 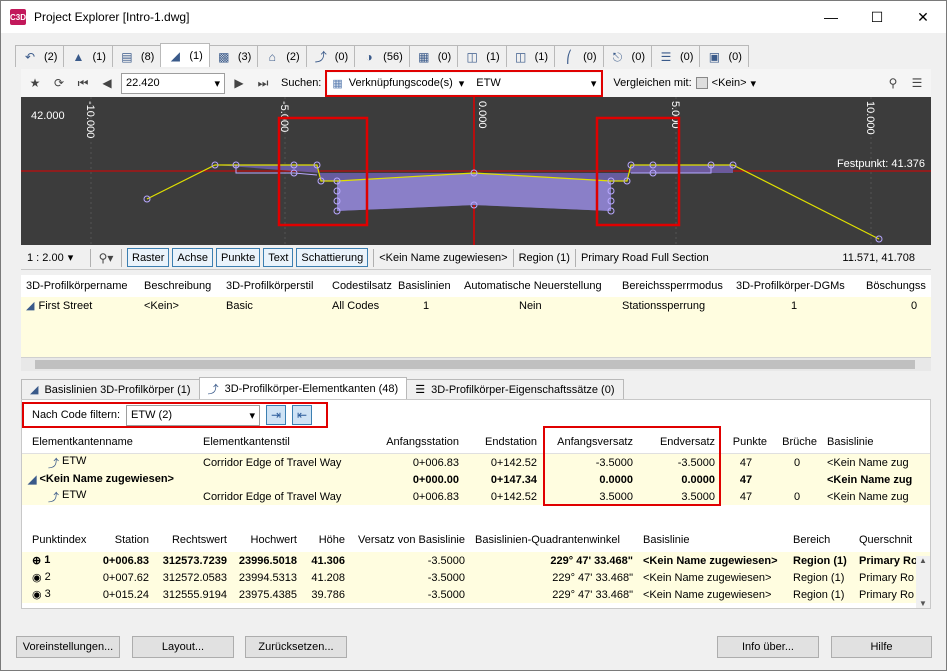 What do you see at coordinates (330, 56) in the screenshot?
I see `tab-feature-lines: ⤴ (0)` at bounding box center [330, 56].